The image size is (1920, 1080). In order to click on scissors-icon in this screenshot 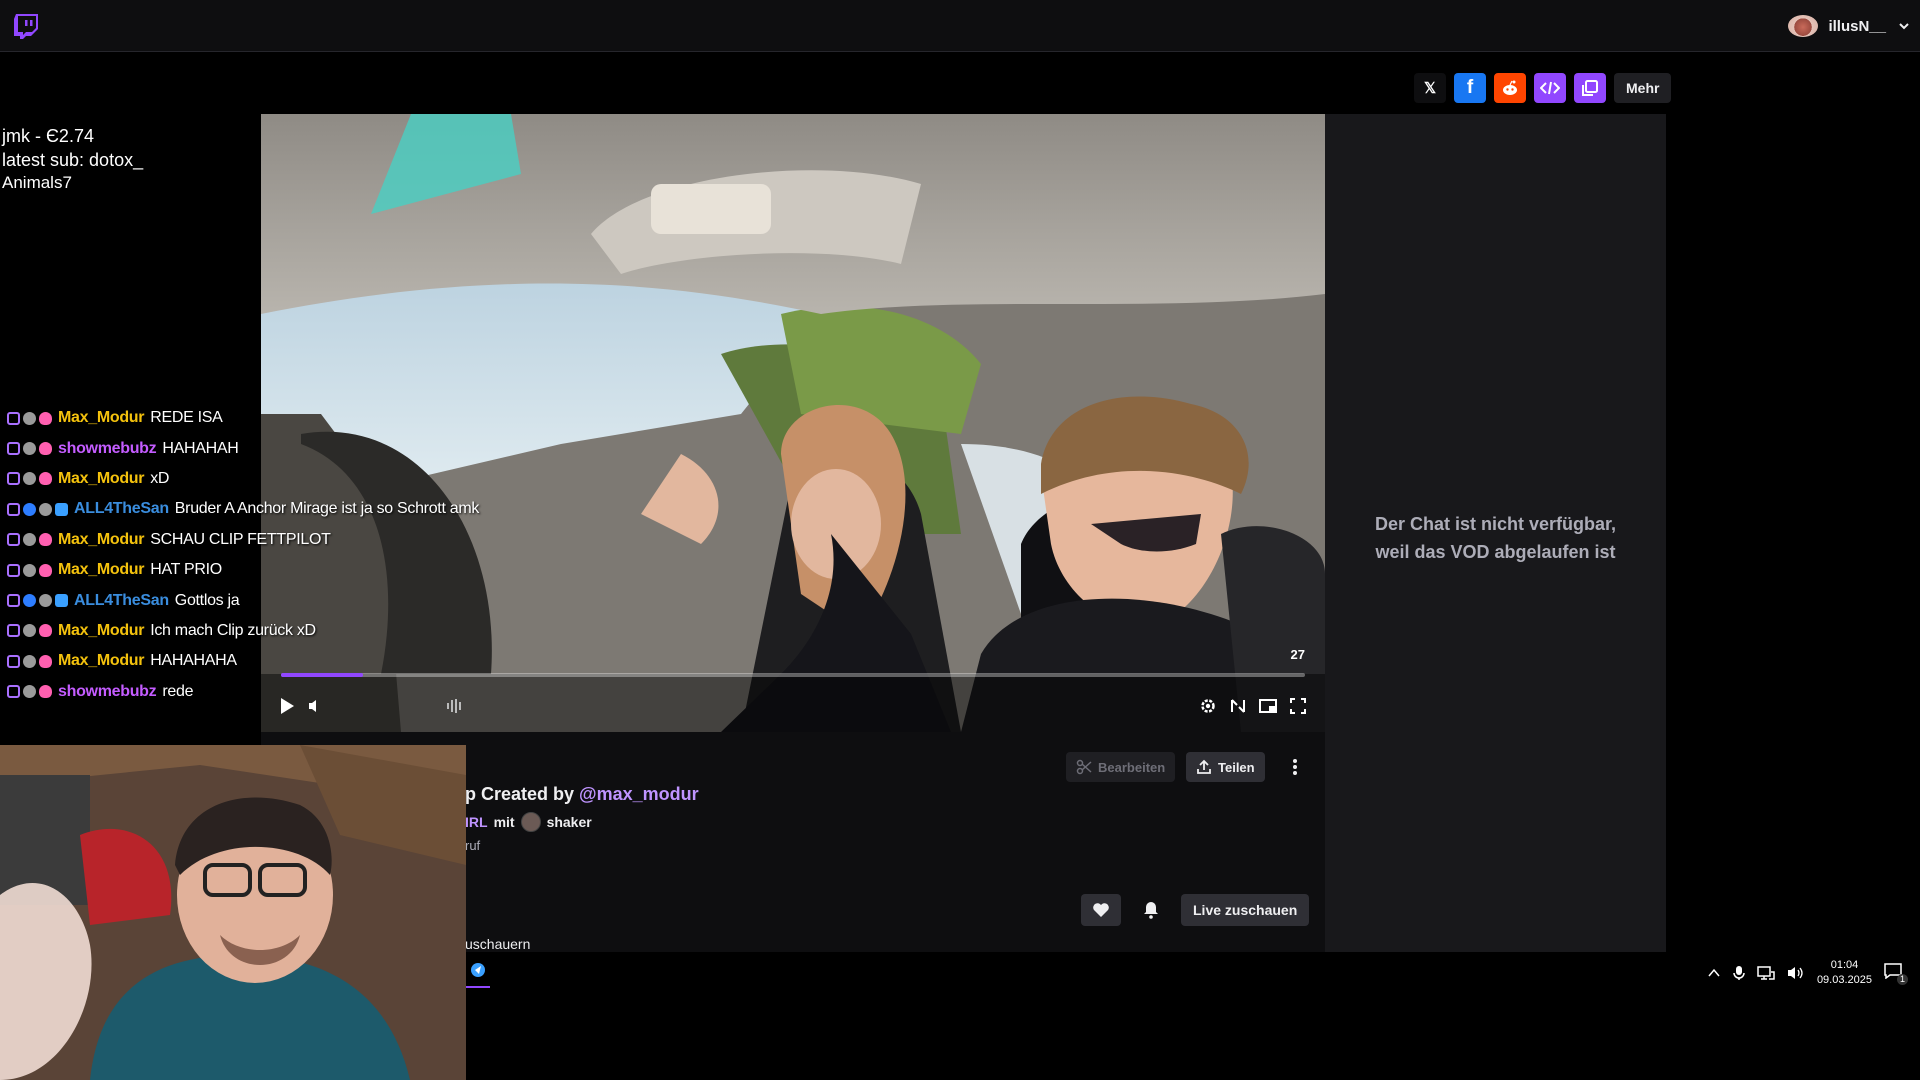, I will do `click(1084, 767)`.